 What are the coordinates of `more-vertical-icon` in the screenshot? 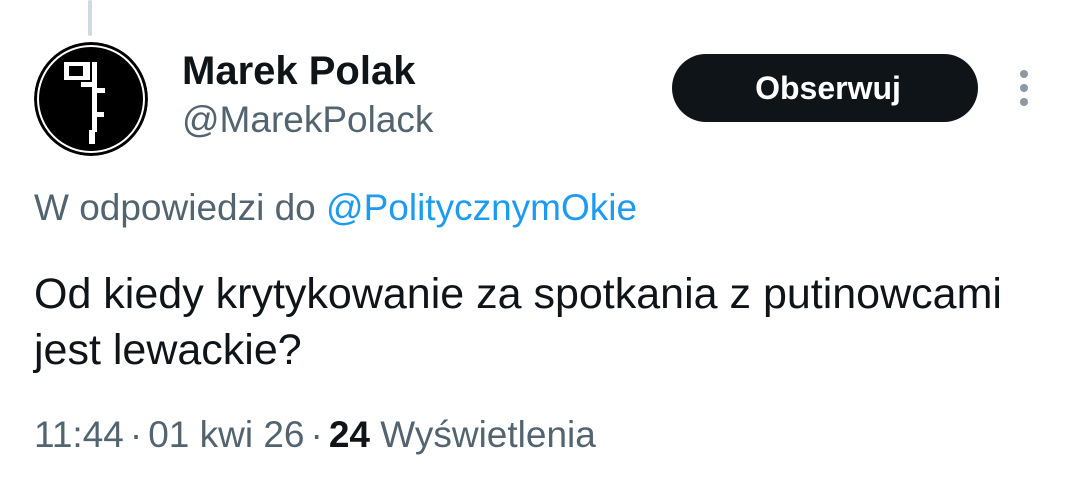 It's located at (1024, 88).